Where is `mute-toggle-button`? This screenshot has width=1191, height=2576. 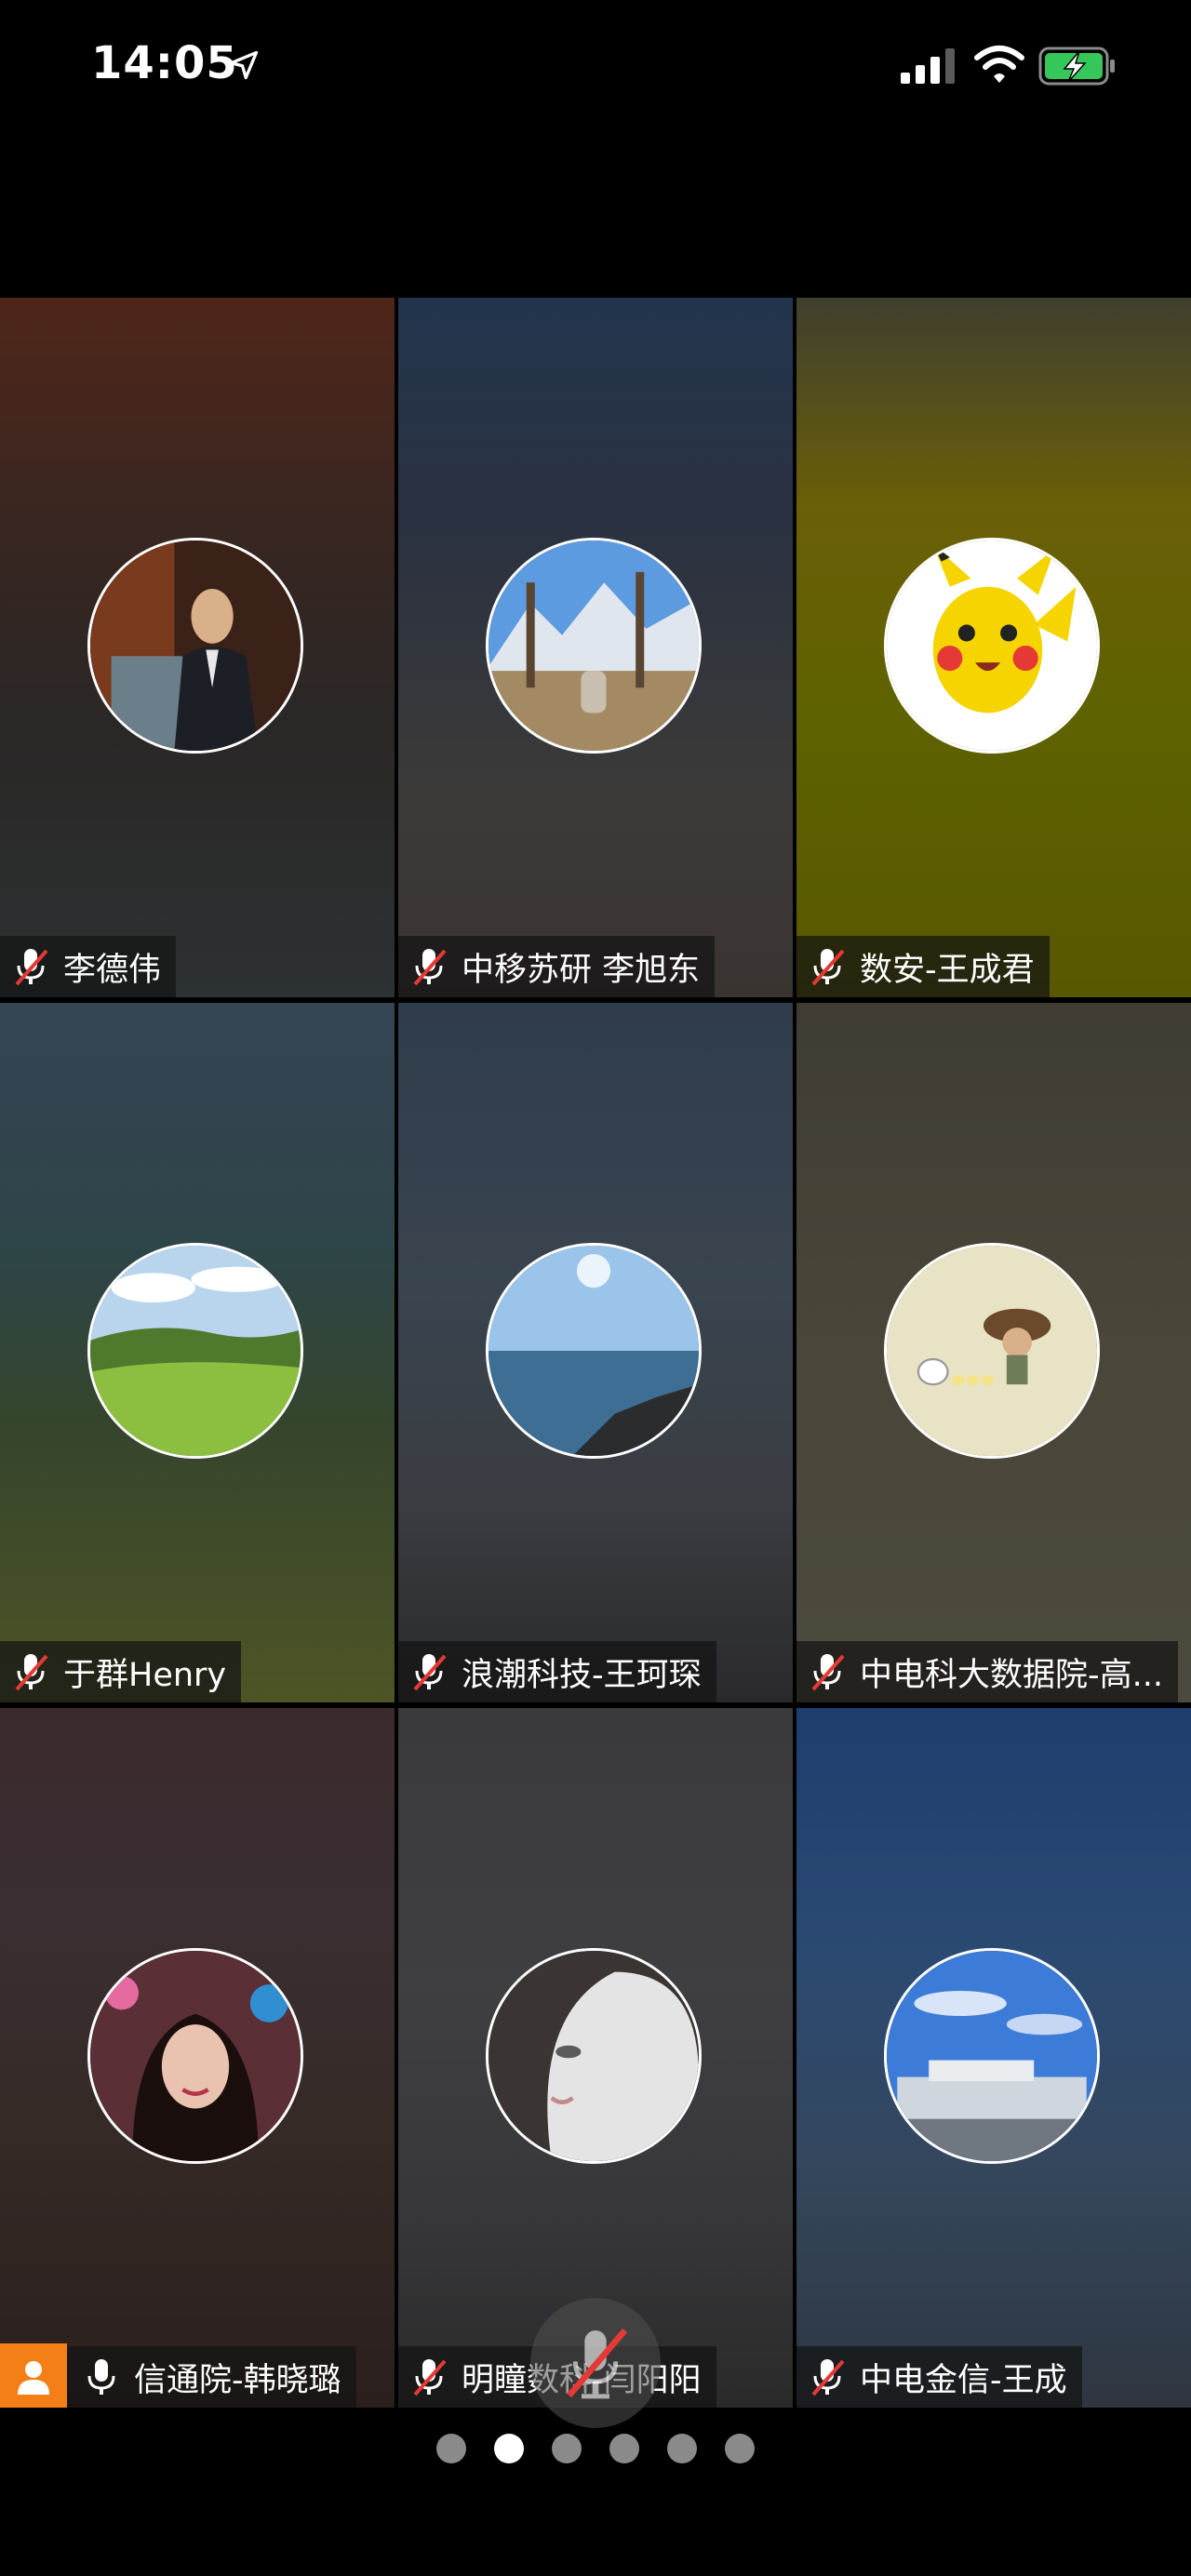 mute-toggle-button is located at coordinates (595, 2363).